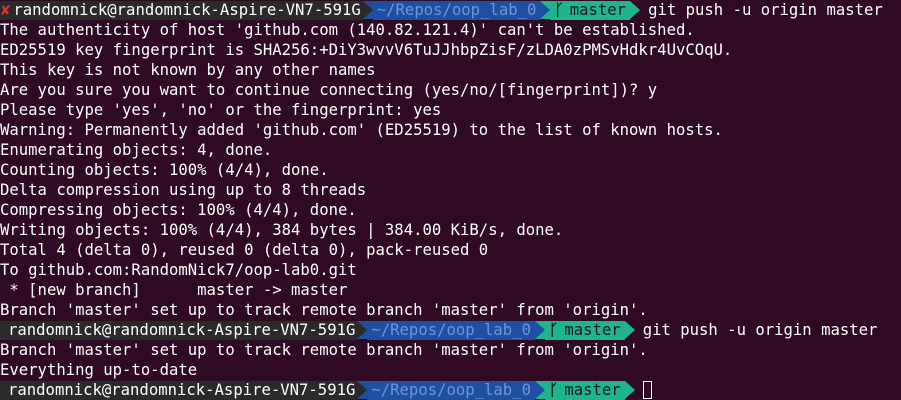 Image resolution: width=901 pixels, height=400 pixels. What do you see at coordinates (183, 190) in the screenshot?
I see `output-line: Delta compression using up to 8 threads` at bounding box center [183, 190].